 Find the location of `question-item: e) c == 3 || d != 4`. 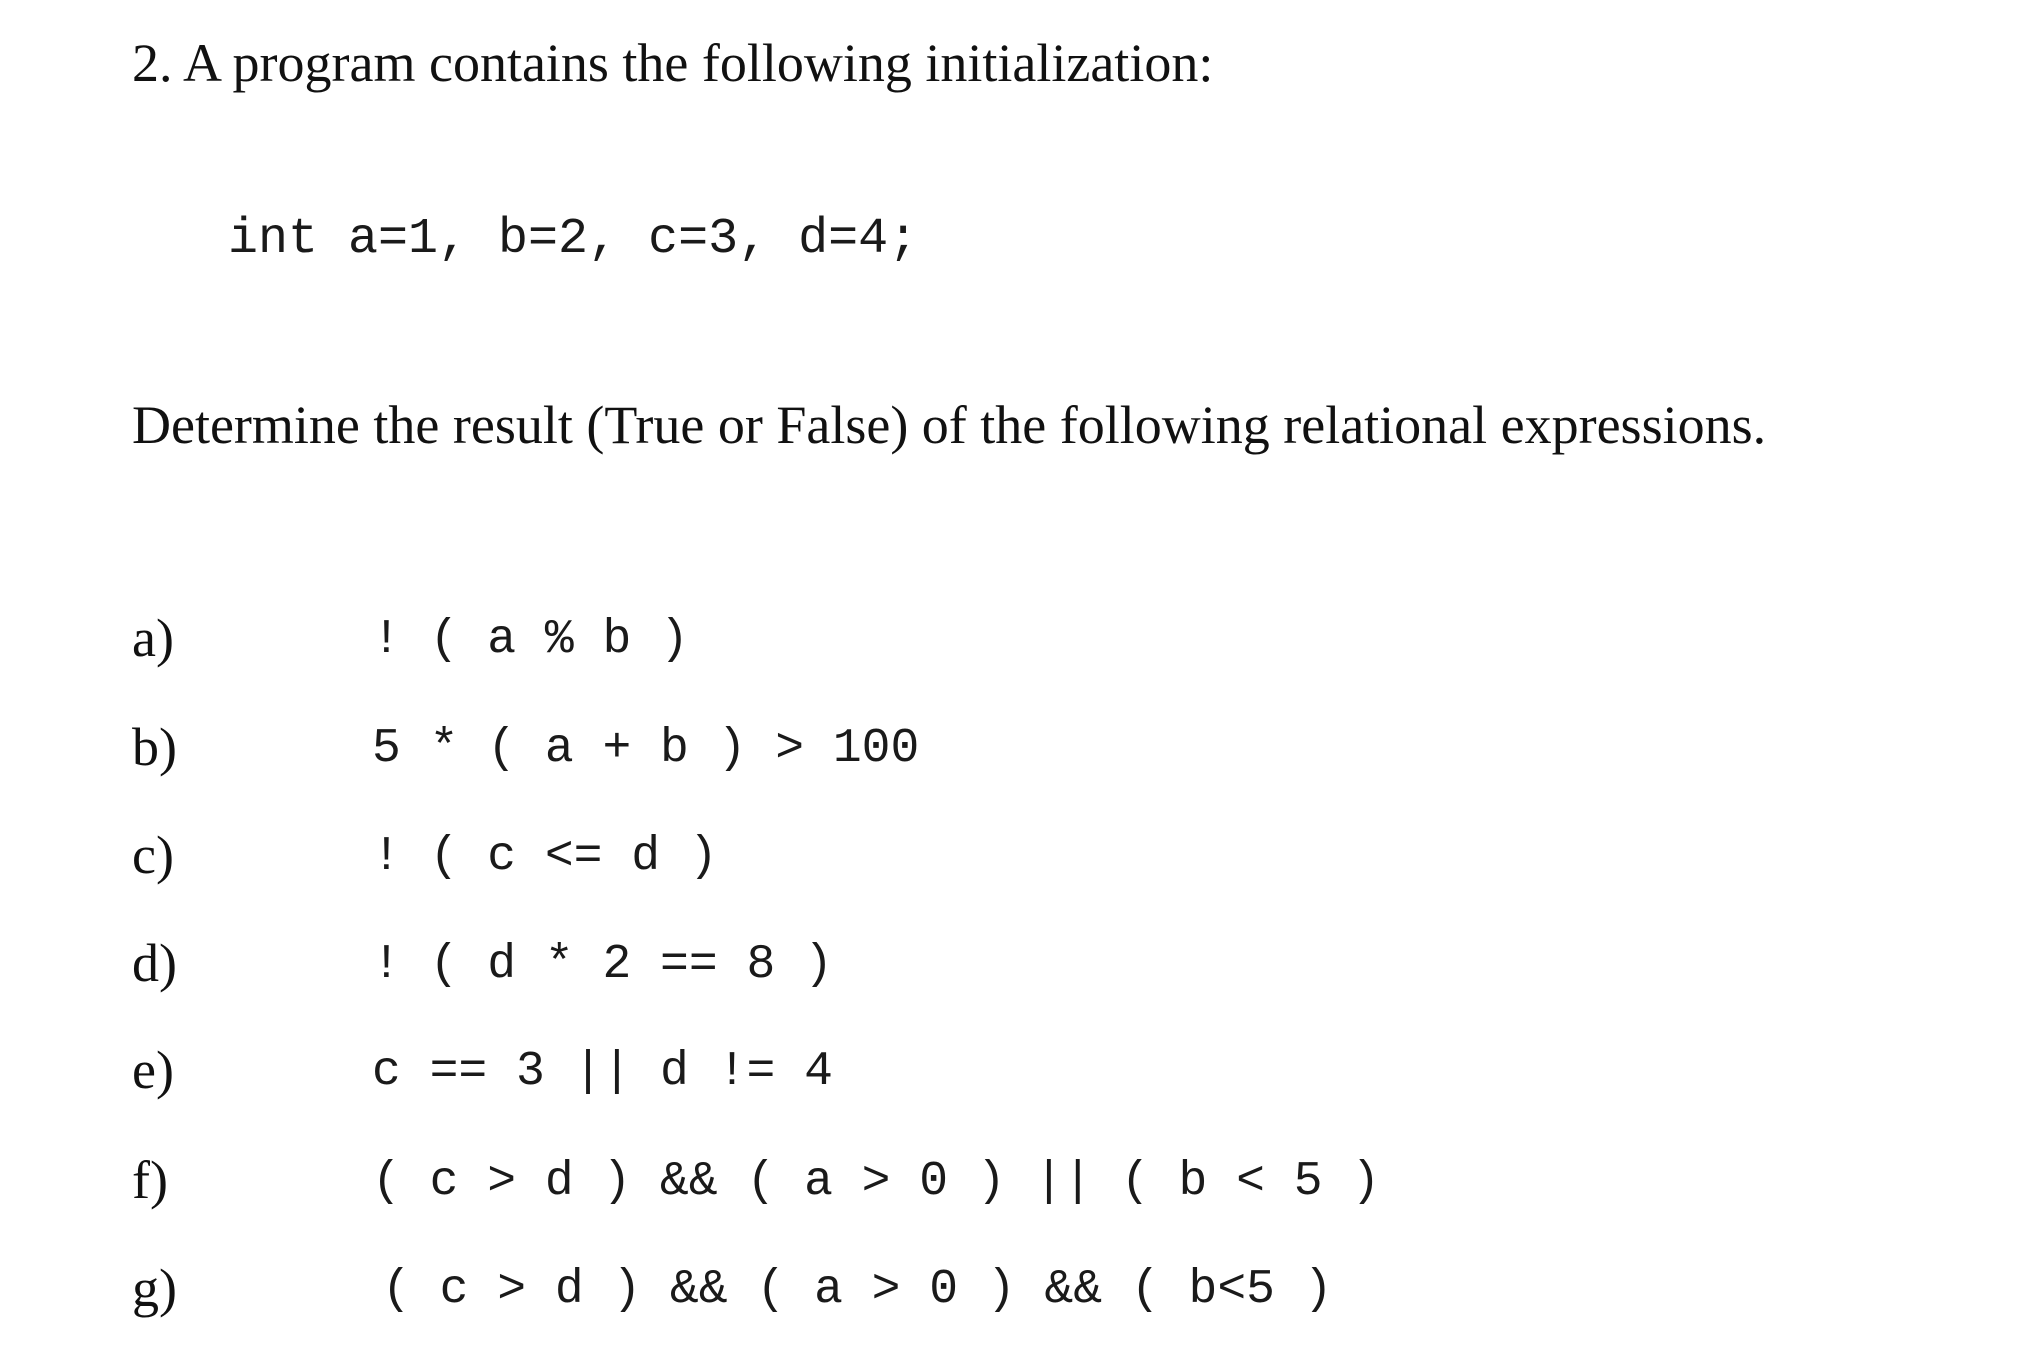

question-item: e) c == 3 || d != 4 is located at coordinates (1012, 1075).